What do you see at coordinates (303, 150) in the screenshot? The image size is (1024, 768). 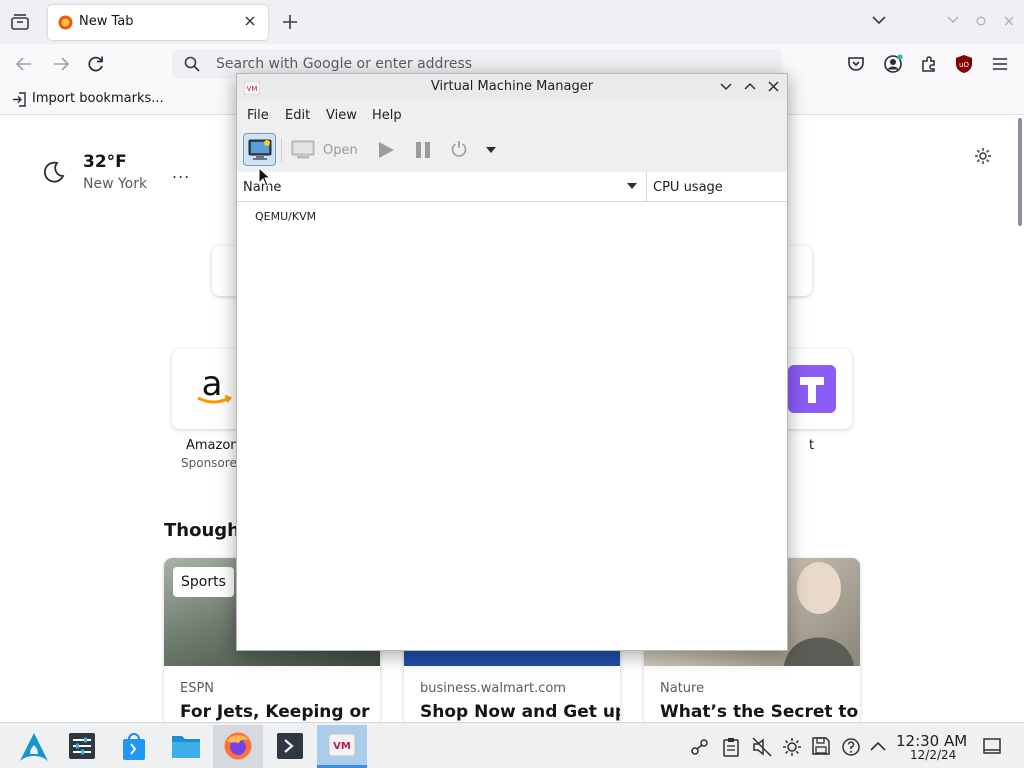 I see `open-console-monitor-icon` at bounding box center [303, 150].